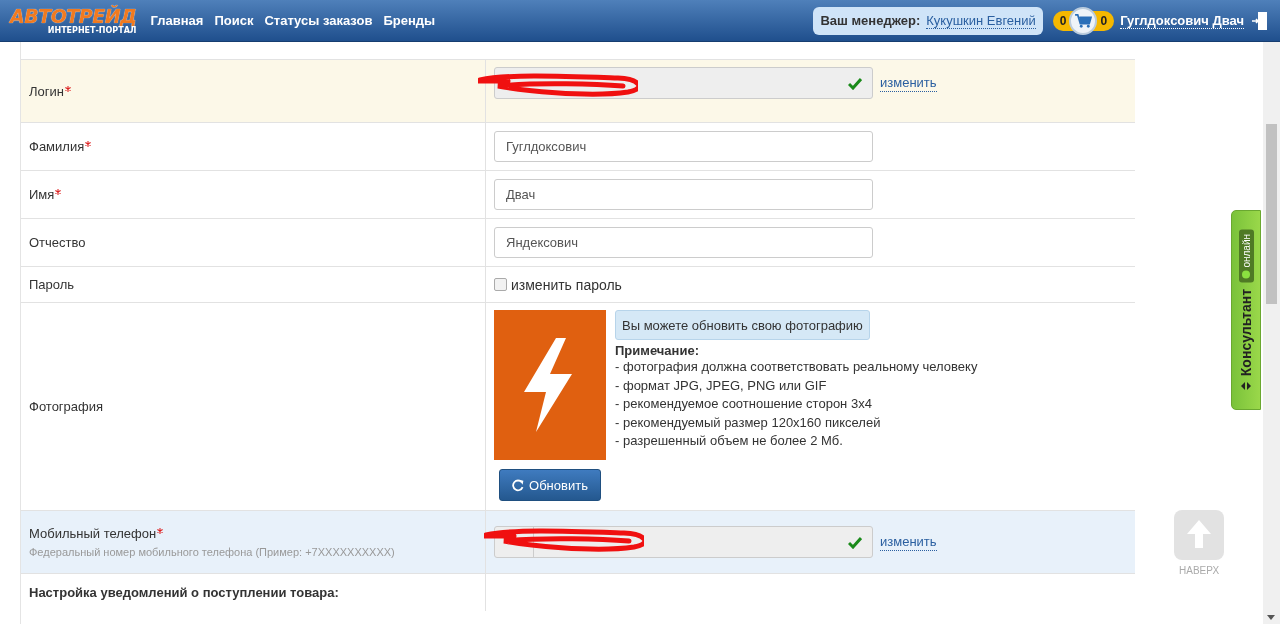  What do you see at coordinates (683, 146) in the screenshot?
I see `text-field: Гуглдоксович` at bounding box center [683, 146].